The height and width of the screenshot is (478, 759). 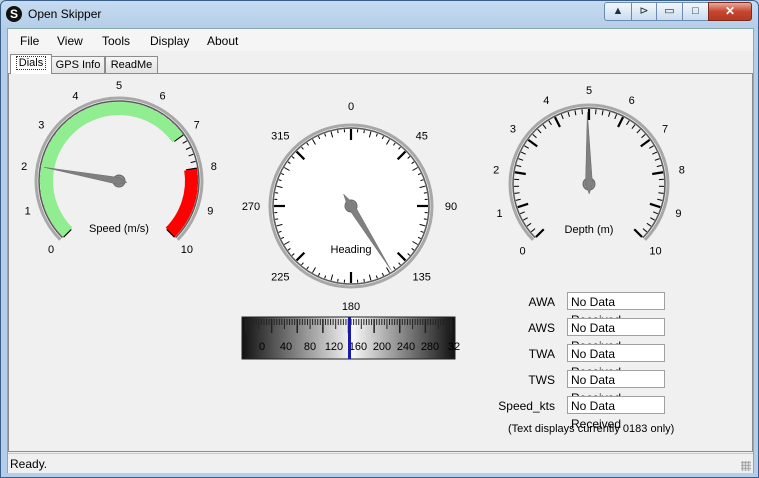 I want to click on tab-gps-info: GPS Info, so click(x=78, y=65).